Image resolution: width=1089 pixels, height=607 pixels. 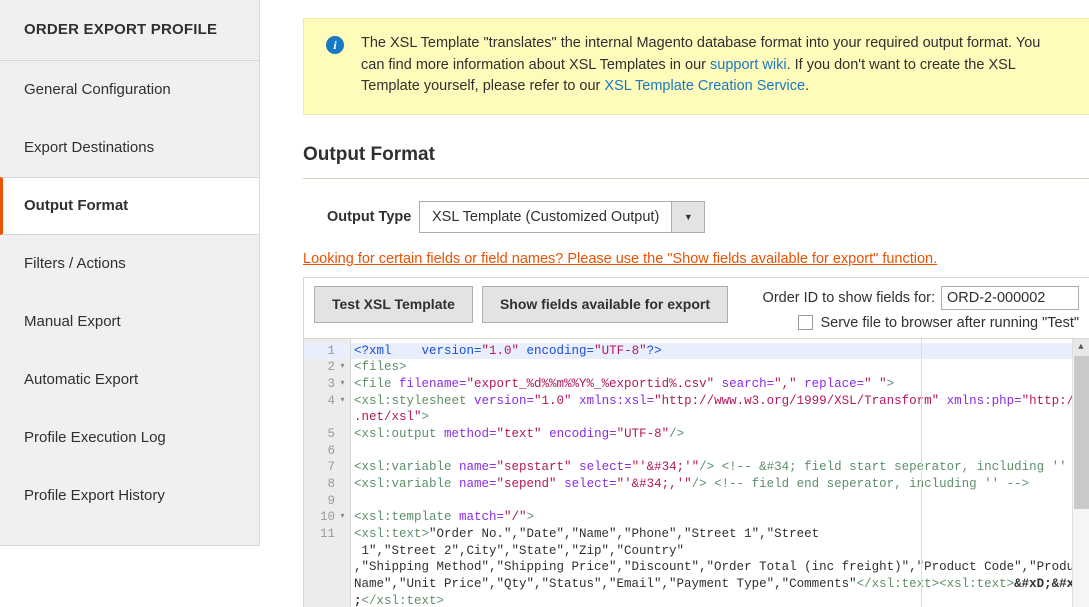 I want to click on sidebar-item-general-configuration: General Configuration, so click(x=129, y=90).